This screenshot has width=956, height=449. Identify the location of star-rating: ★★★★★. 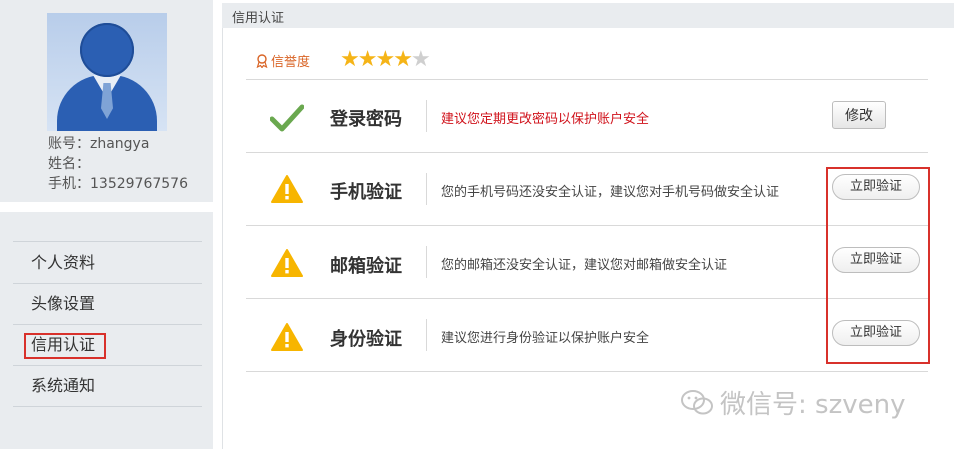
(385, 59).